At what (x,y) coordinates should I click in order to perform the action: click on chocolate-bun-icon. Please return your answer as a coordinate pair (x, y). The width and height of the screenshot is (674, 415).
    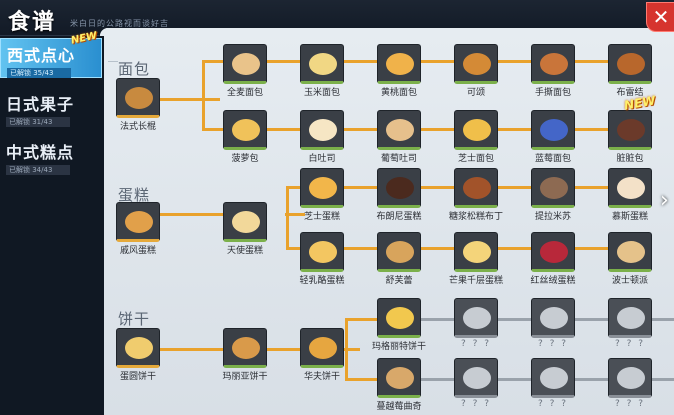
    Looking at the image, I should click on (631, 130).